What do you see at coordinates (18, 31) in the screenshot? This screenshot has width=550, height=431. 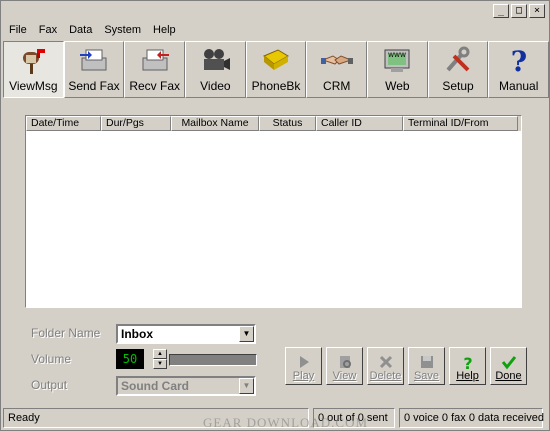 I see `menu-file: File` at bounding box center [18, 31].